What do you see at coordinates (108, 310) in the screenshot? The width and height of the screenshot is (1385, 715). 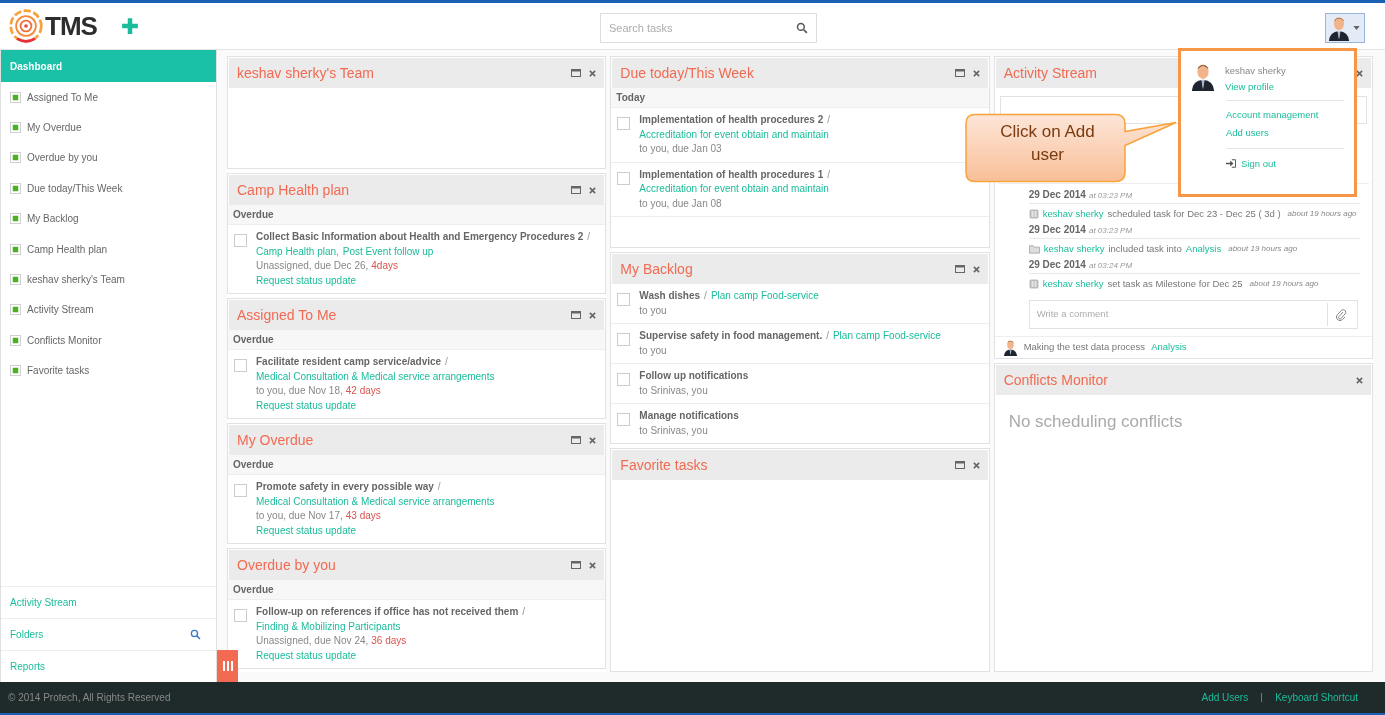 I see `sidebar-item: Activity Stream` at bounding box center [108, 310].